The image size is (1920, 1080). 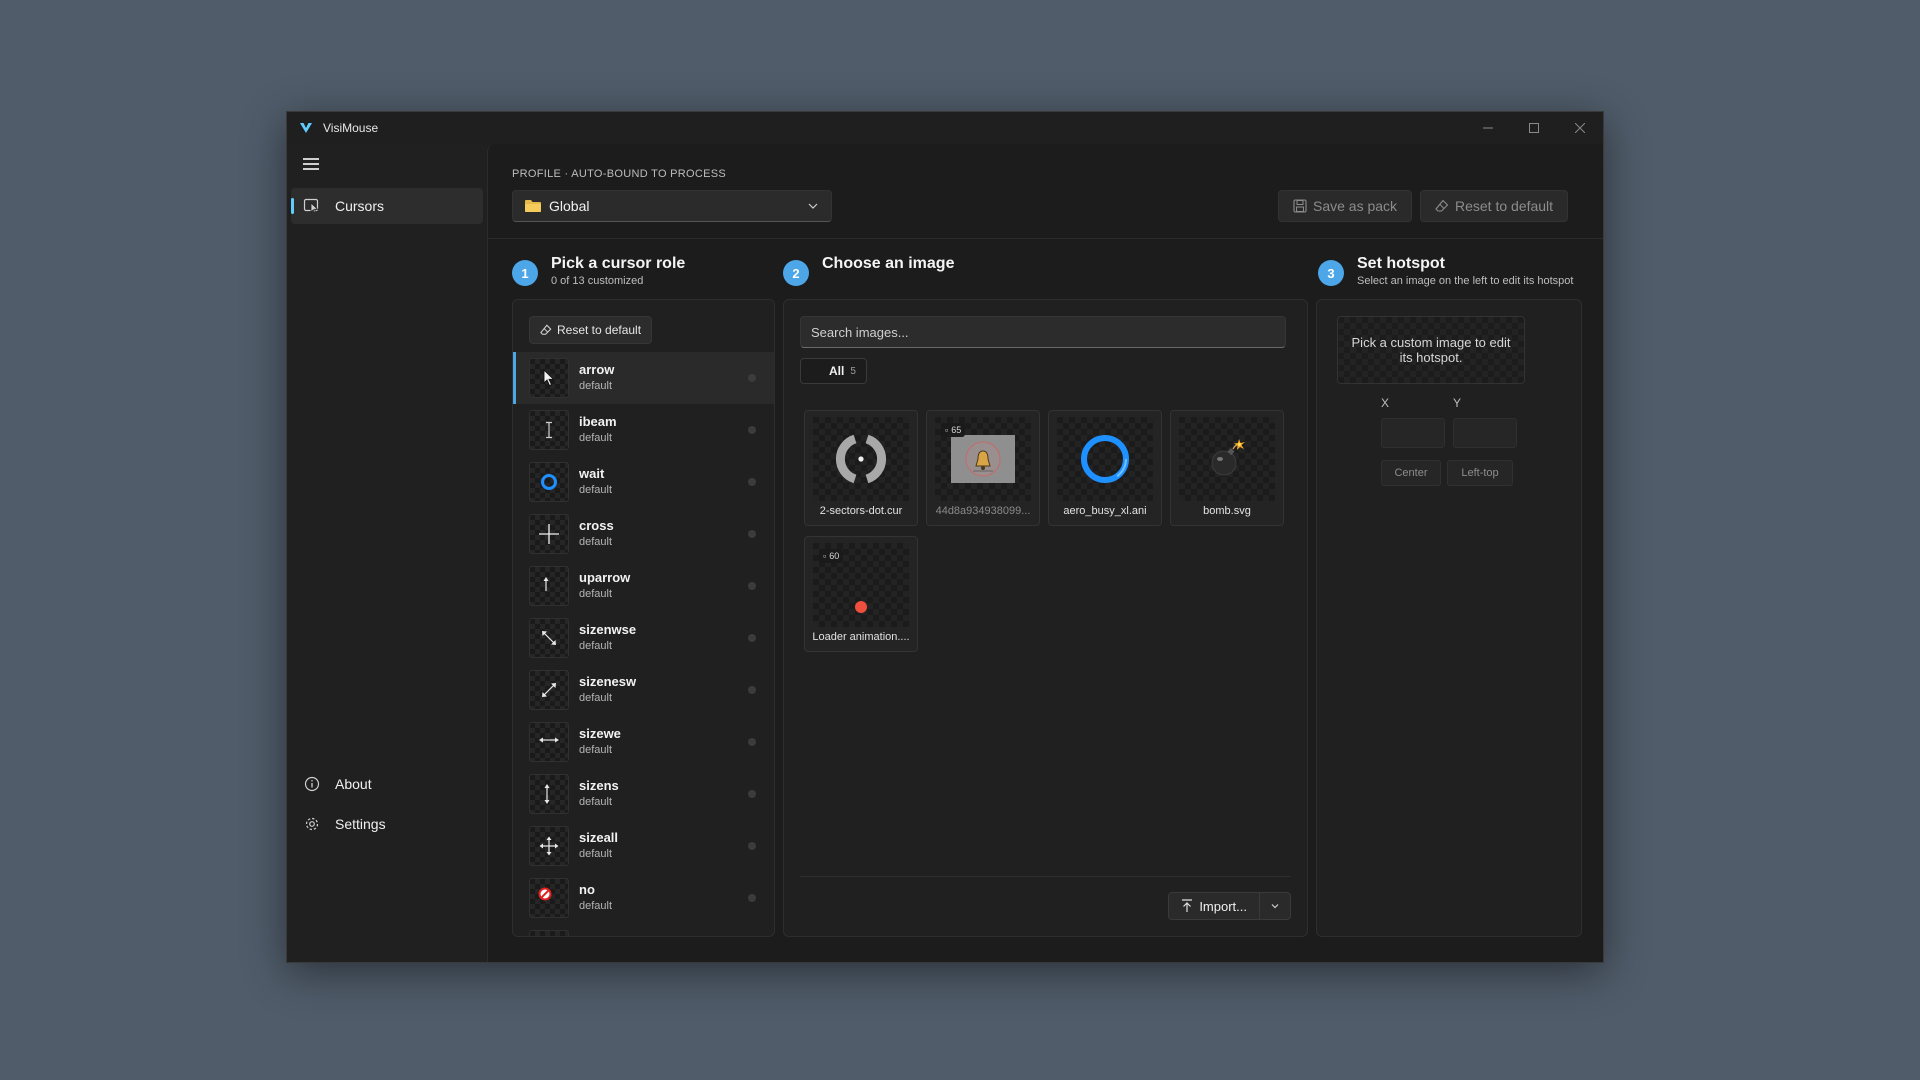 What do you see at coordinates (599, 330) in the screenshot?
I see `reset-roles-label: Reset to default` at bounding box center [599, 330].